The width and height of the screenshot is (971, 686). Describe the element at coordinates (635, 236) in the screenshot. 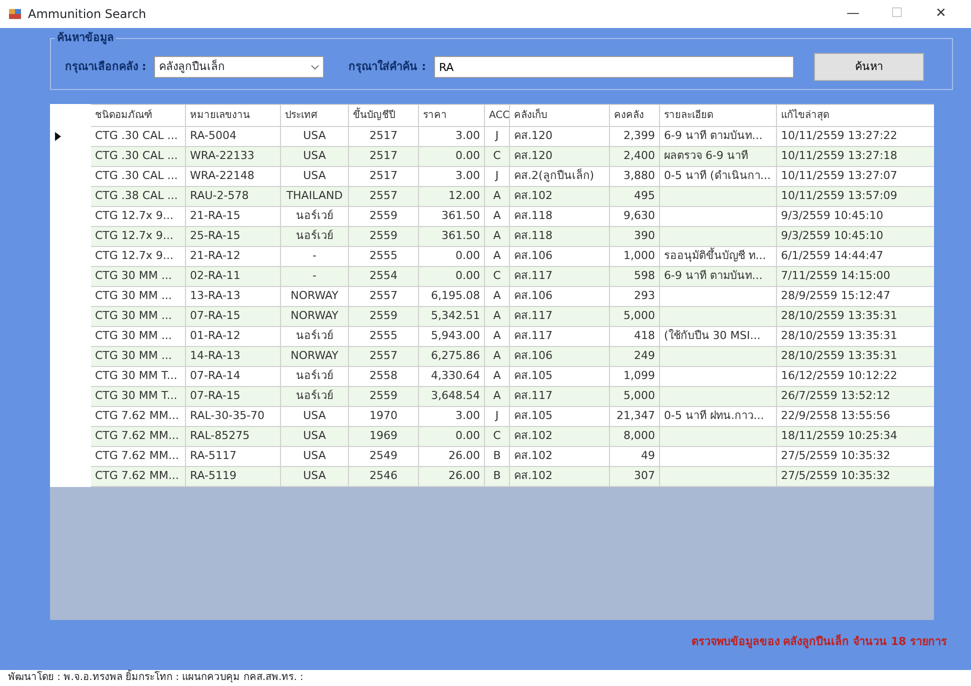

I see `table-cell: 390` at that location.